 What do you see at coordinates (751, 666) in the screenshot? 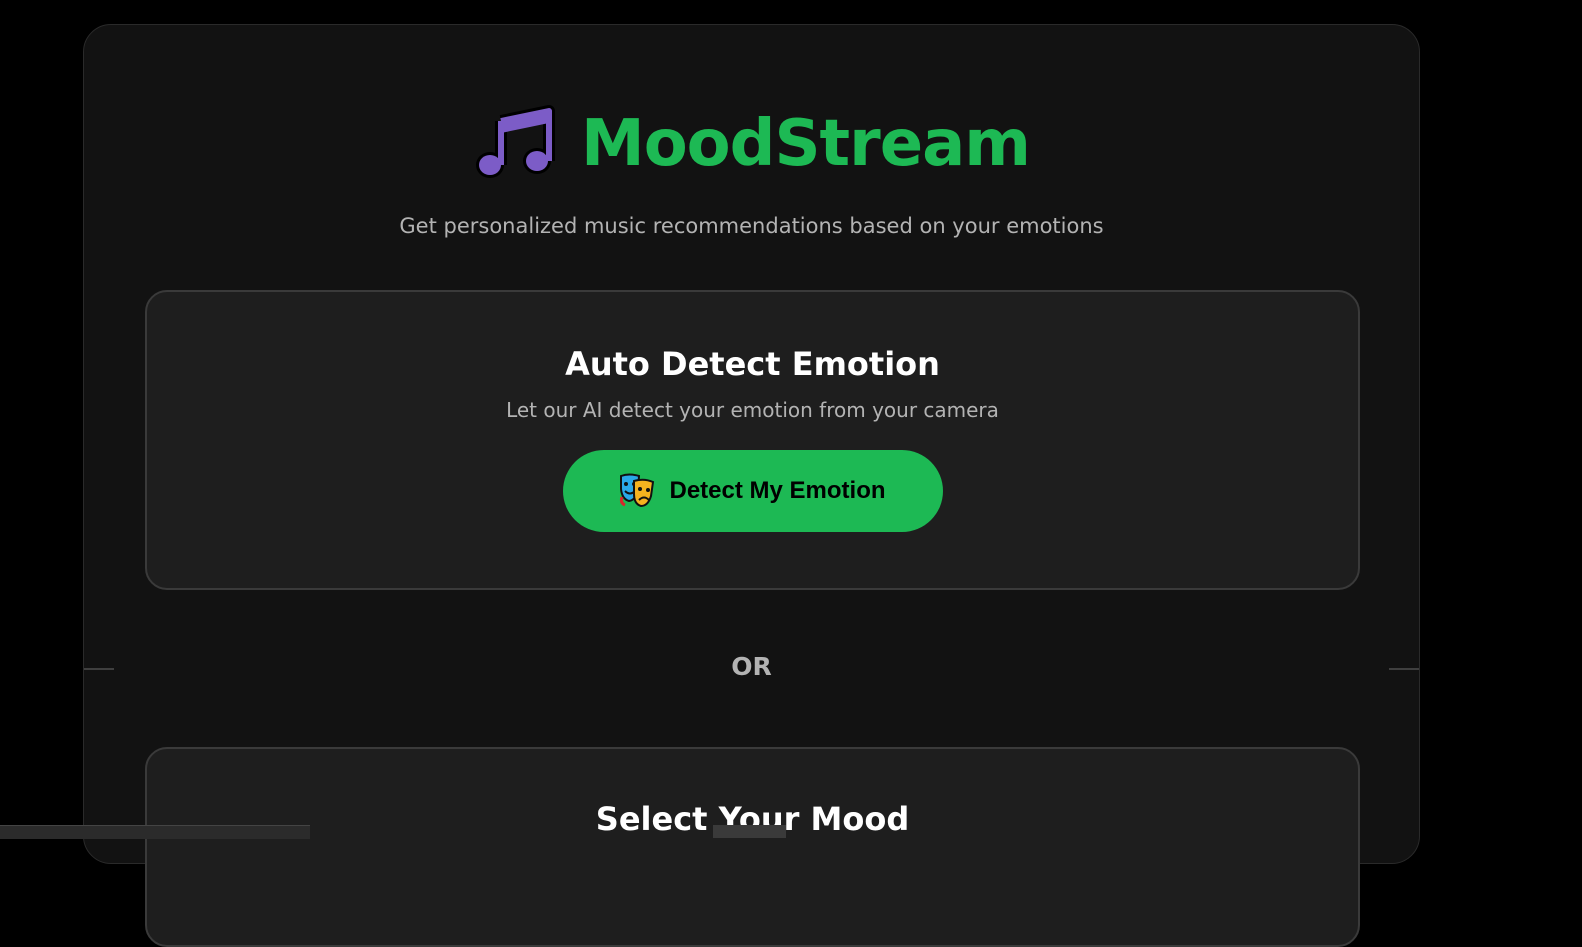
I see `divider-label: OR` at bounding box center [751, 666].